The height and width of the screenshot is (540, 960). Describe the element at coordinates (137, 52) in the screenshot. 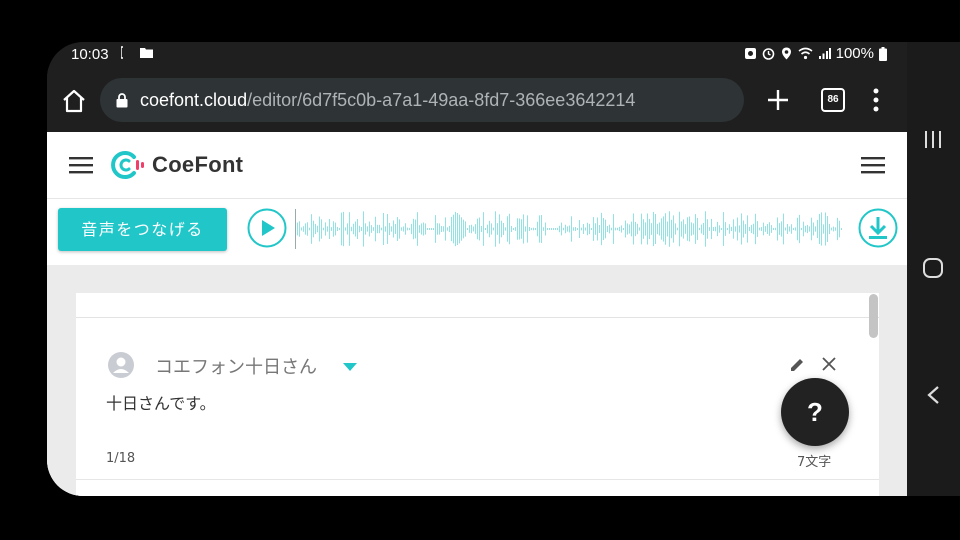

I see `status-left-icons` at that location.